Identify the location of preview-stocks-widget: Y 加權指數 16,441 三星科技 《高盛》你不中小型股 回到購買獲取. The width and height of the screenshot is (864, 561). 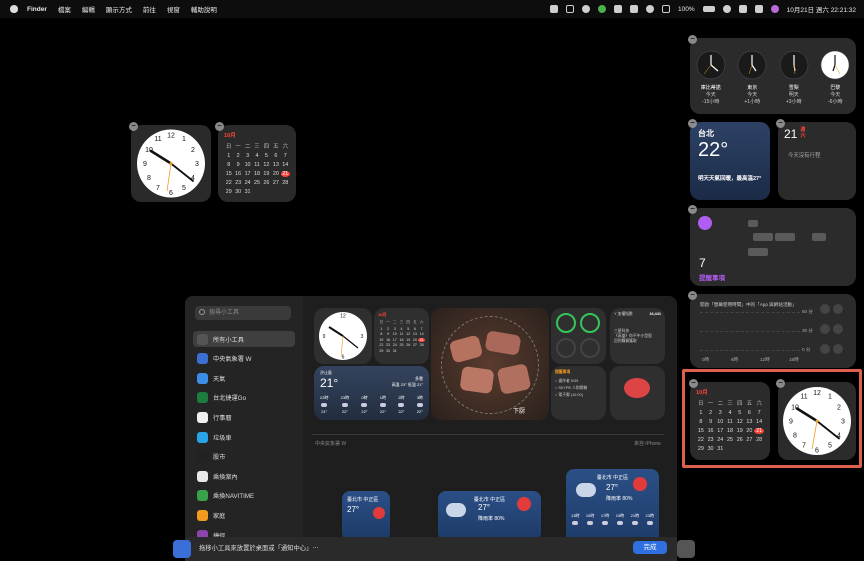
(637, 336).